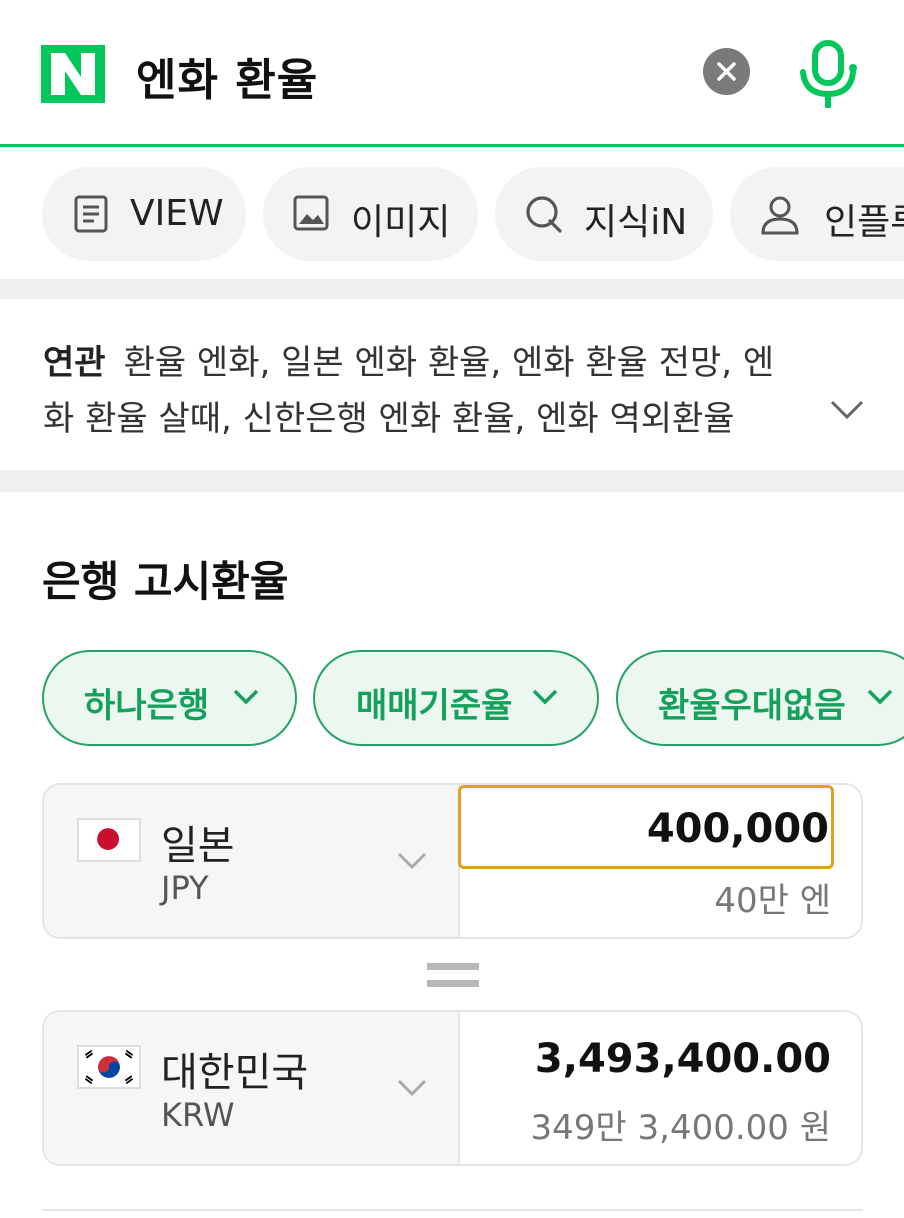  I want to click on japan-flag-icon, so click(109, 840).